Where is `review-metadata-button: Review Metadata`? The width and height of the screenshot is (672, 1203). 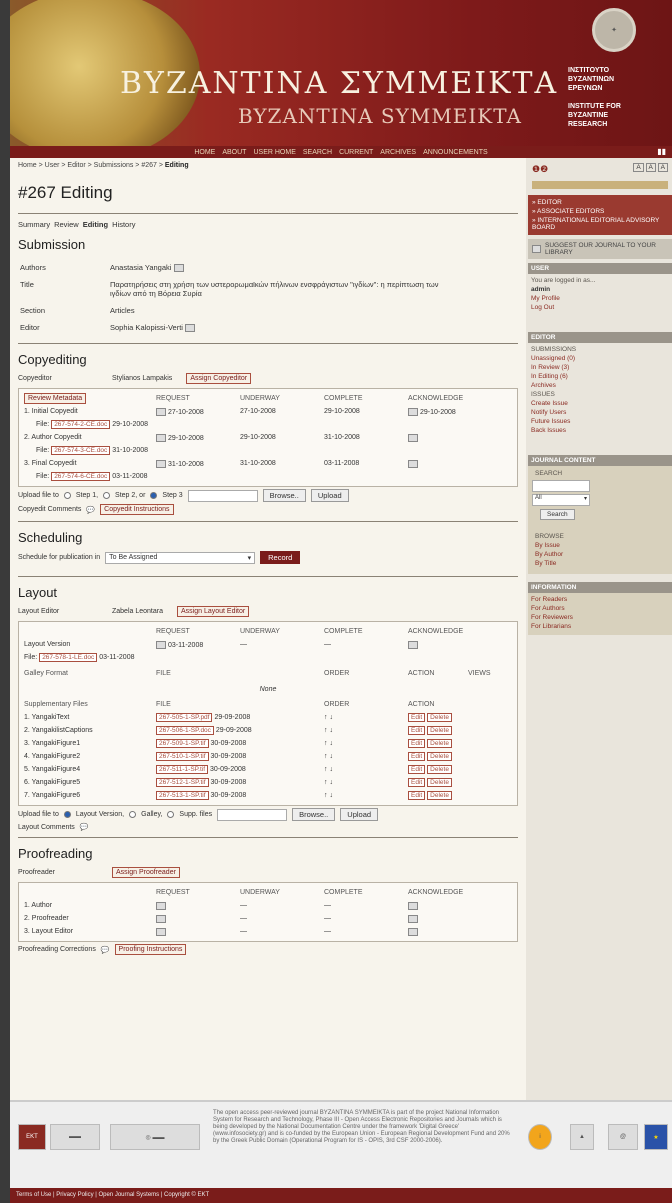 review-metadata-button: Review Metadata is located at coordinates (55, 399).